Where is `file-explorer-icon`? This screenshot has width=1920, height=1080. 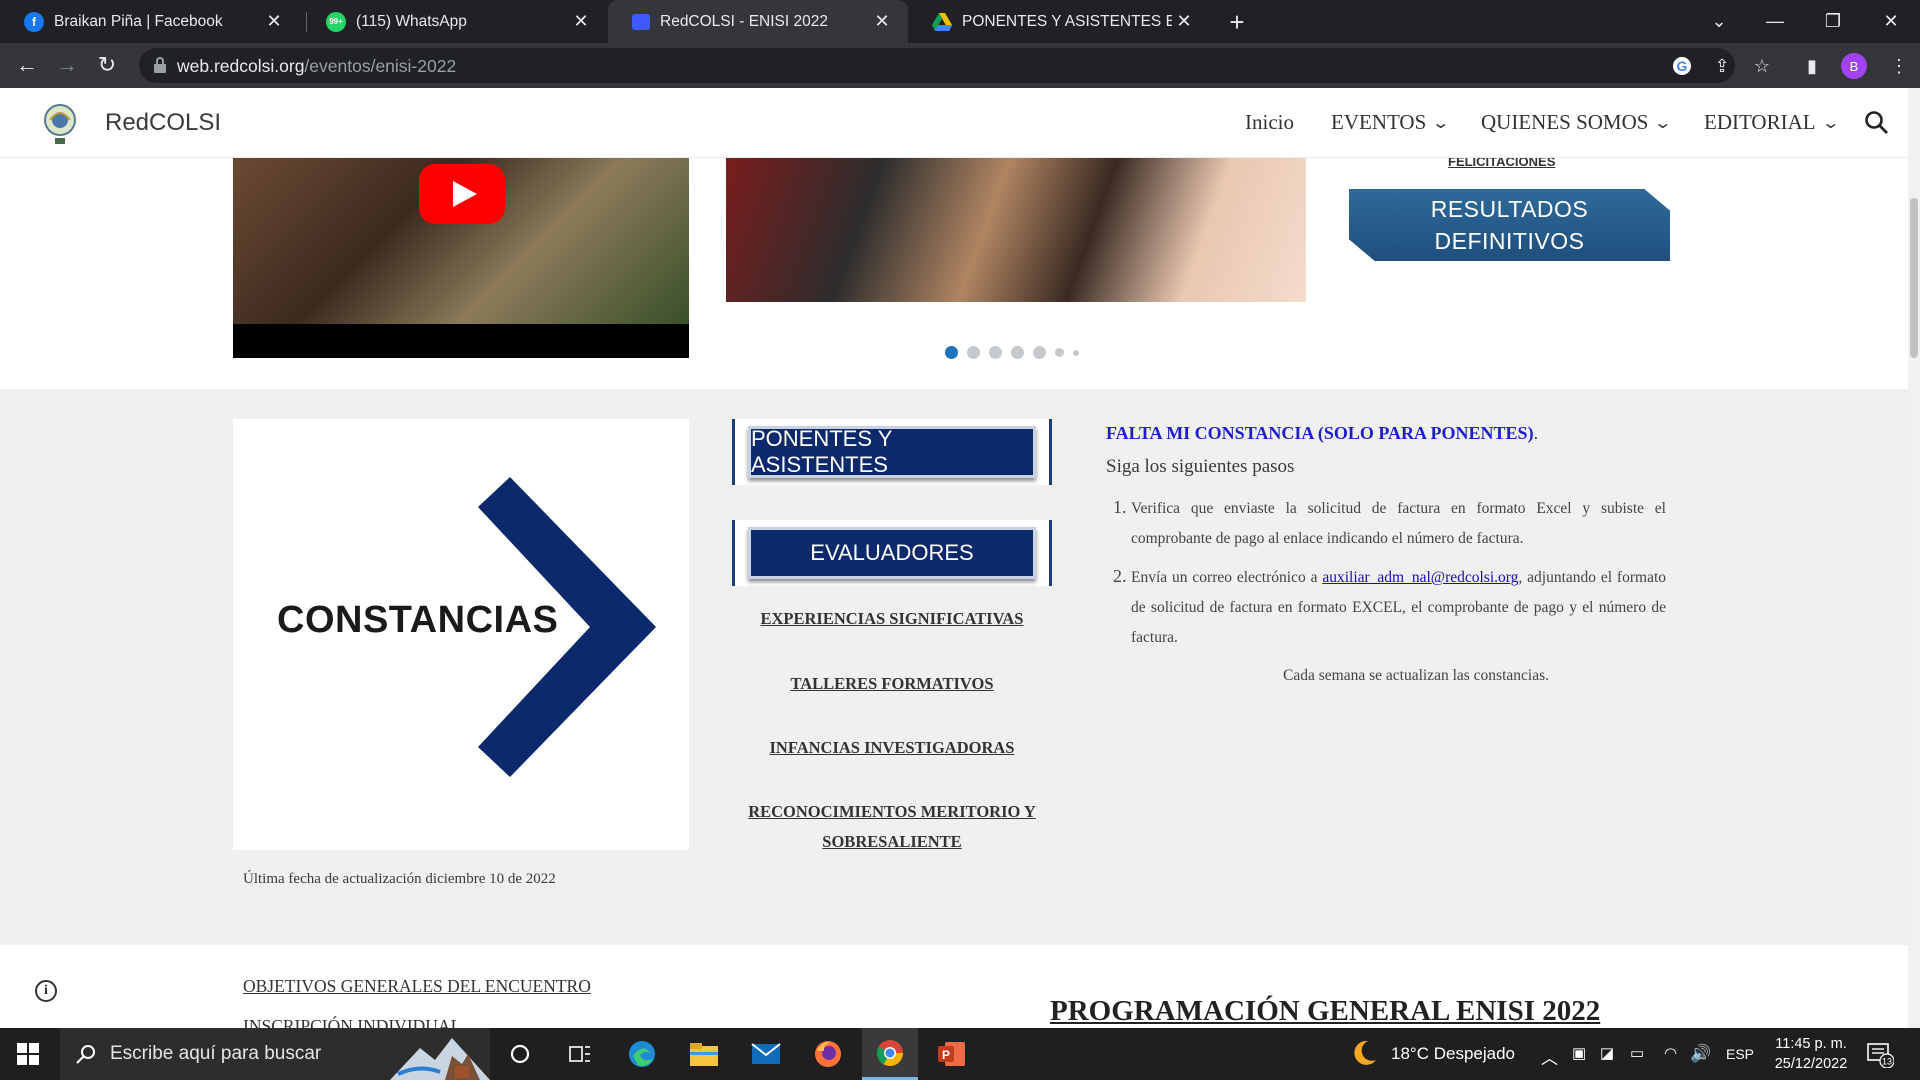 file-explorer-icon is located at coordinates (704, 1054).